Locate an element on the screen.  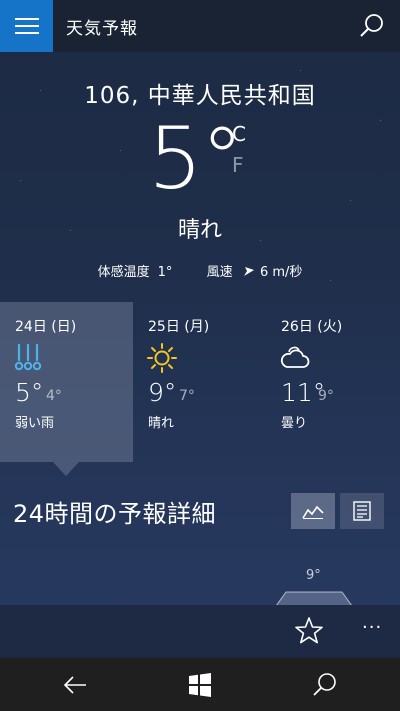
forecast-day-2: 25日 (月) 9° 7° 晴れ is located at coordinates (199, 382).